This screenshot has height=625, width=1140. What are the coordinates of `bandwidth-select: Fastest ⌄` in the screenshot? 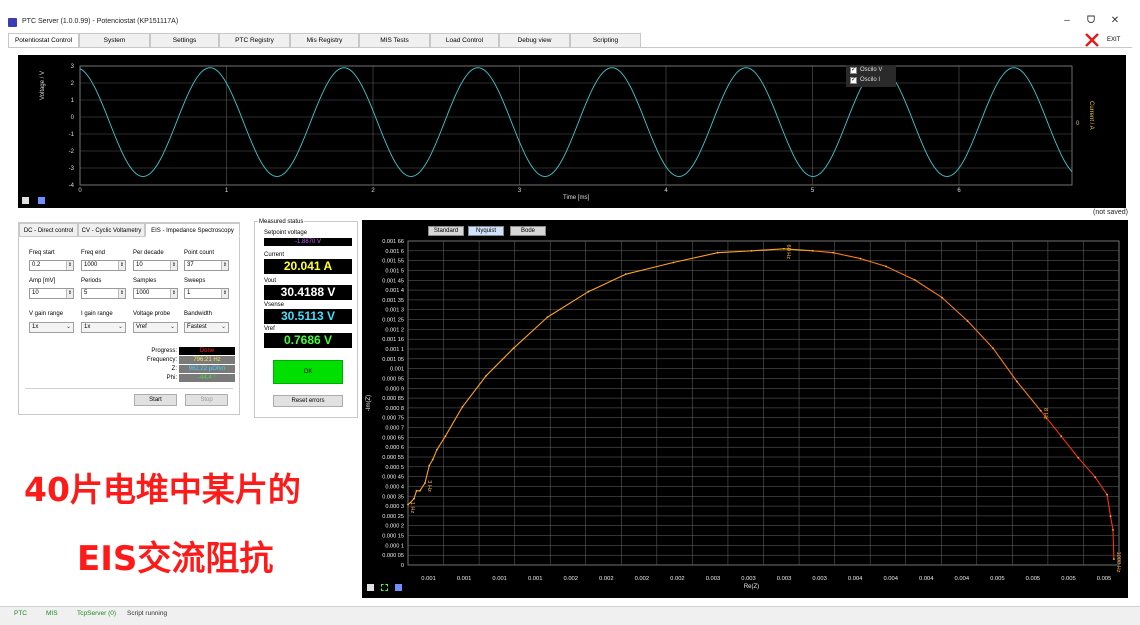 It's located at (206, 327).